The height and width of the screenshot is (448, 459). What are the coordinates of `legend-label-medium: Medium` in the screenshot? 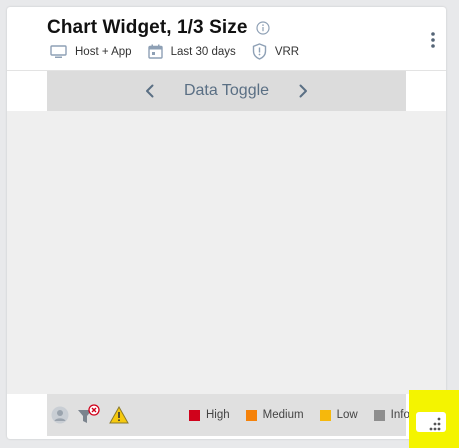 It's located at (283, 415).